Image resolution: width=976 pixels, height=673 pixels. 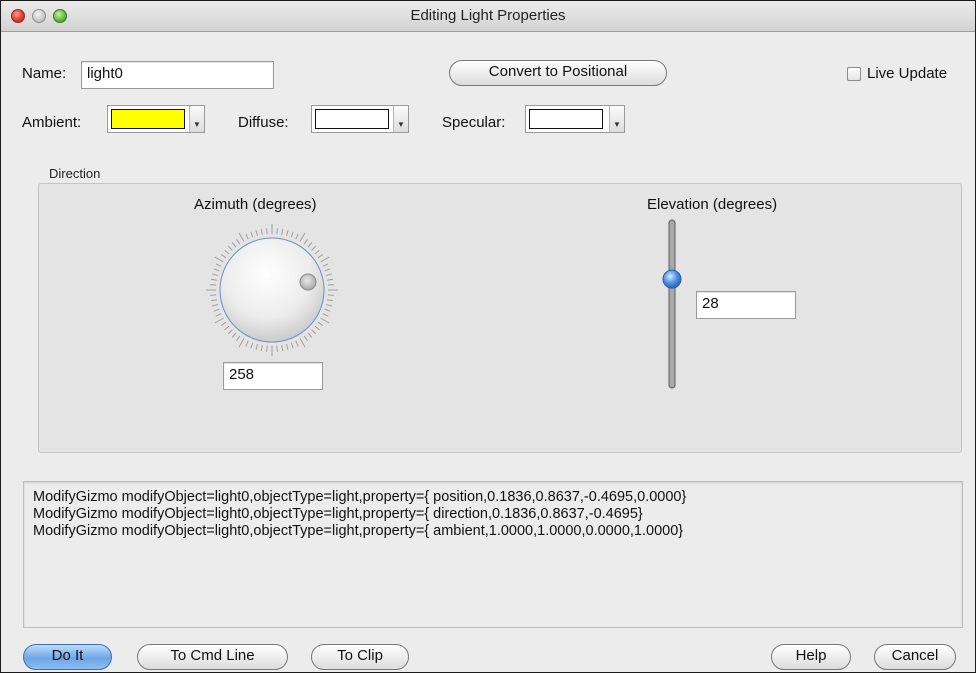 I want to click on help-button: Help, so click(x=811, y=657).